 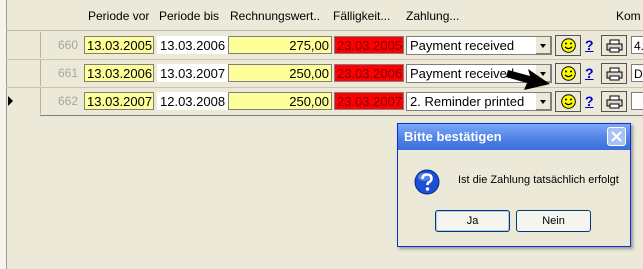 I want to click on periode-vor-field: 13.03.2007, so click(x=119, y=101).